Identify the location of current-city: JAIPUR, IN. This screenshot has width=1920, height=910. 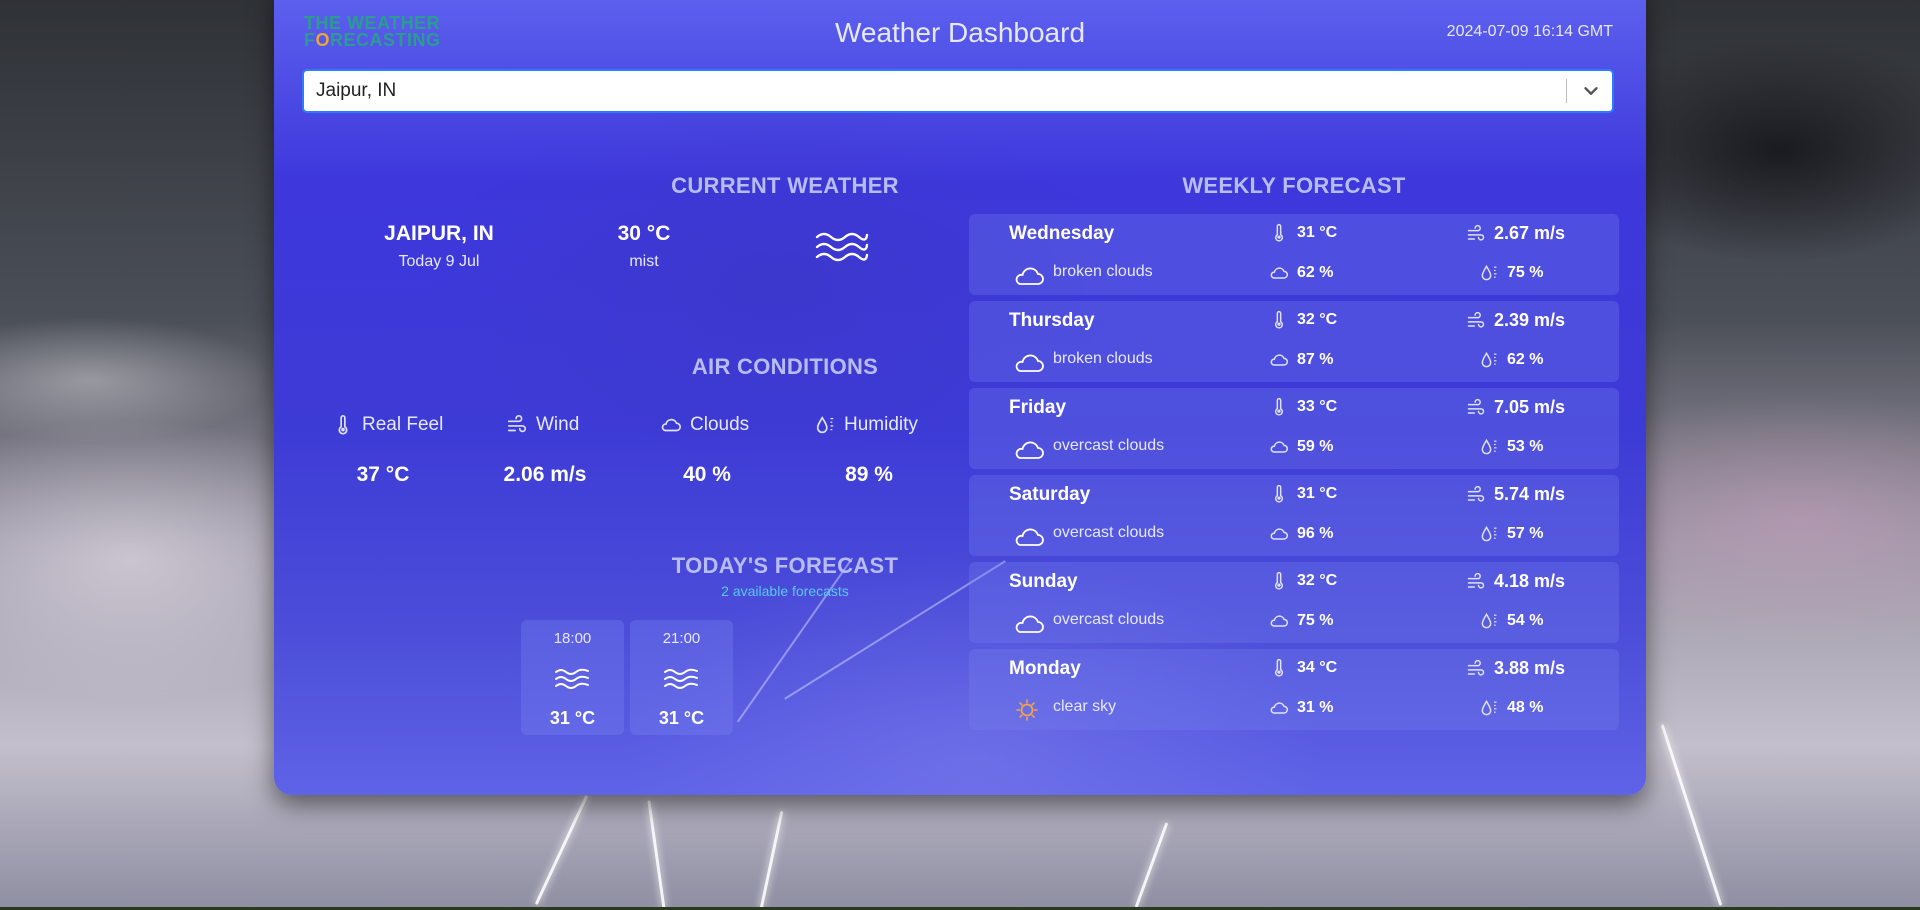
(439, 233).